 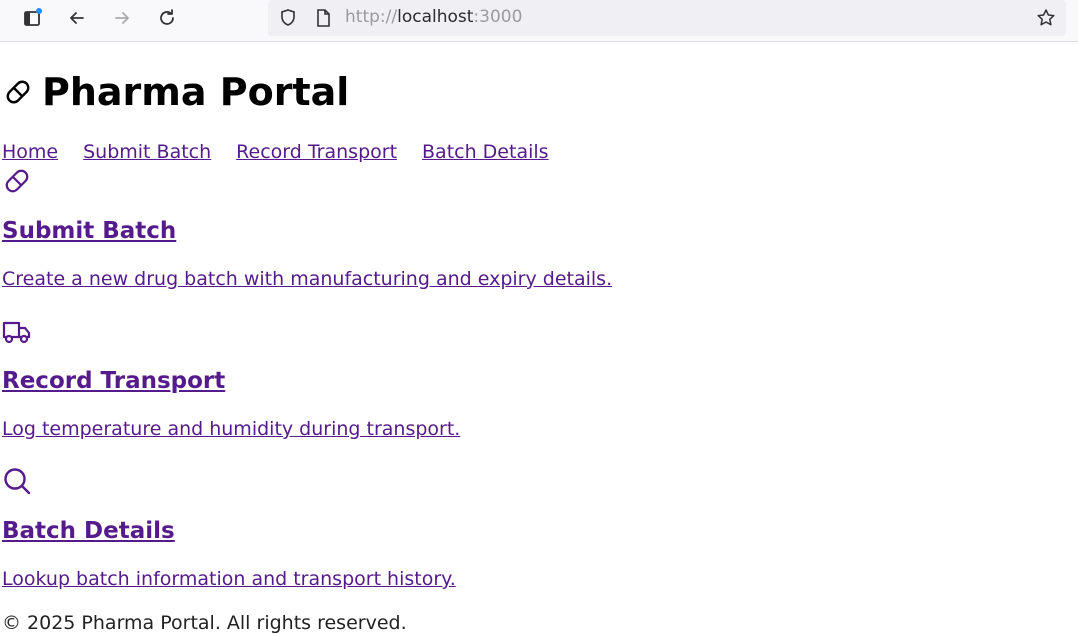 I want to click on address-bar: http://localhost:3000, so click(x=667, y=18).